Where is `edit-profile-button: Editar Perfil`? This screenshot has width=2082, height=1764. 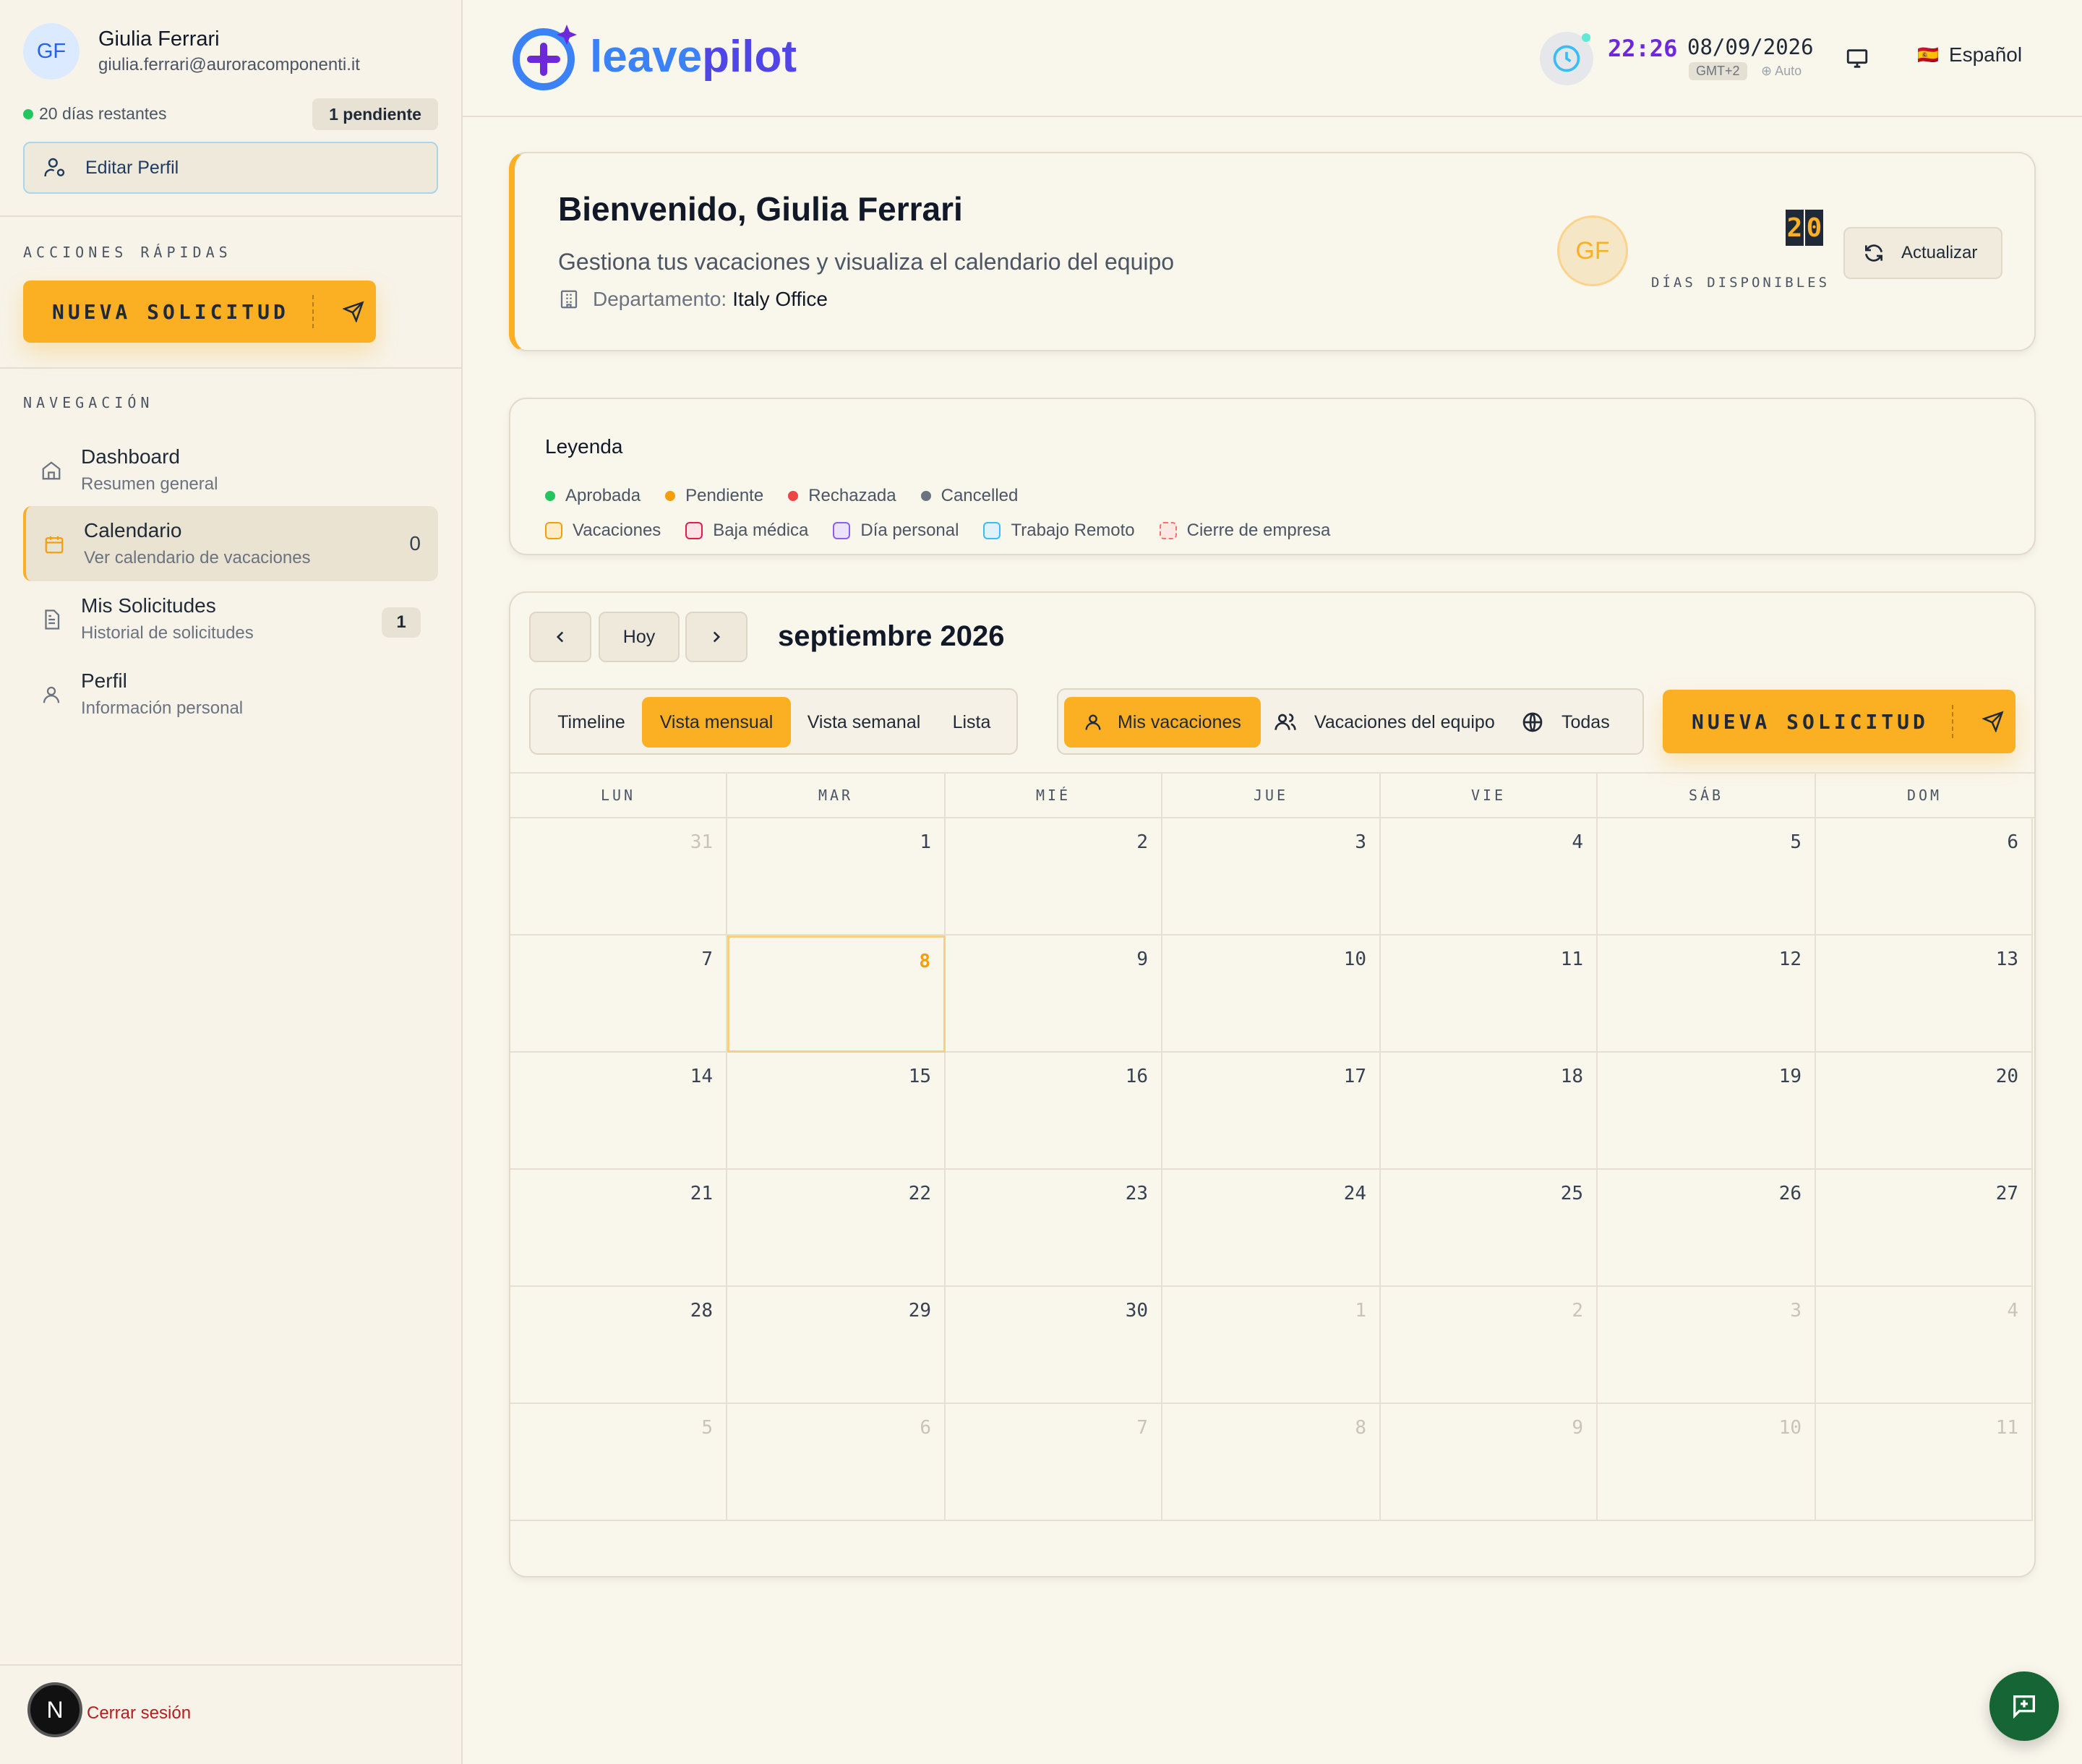 edit-profile-button: Editar Perfil is located at coordinates (230, 168).